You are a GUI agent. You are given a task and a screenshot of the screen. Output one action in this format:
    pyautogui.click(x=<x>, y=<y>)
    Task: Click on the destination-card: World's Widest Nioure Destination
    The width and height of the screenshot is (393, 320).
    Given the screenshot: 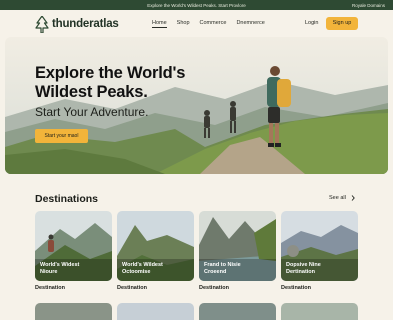 What is the action you would take?
    pyautogui.click(x=73, y=251)
    